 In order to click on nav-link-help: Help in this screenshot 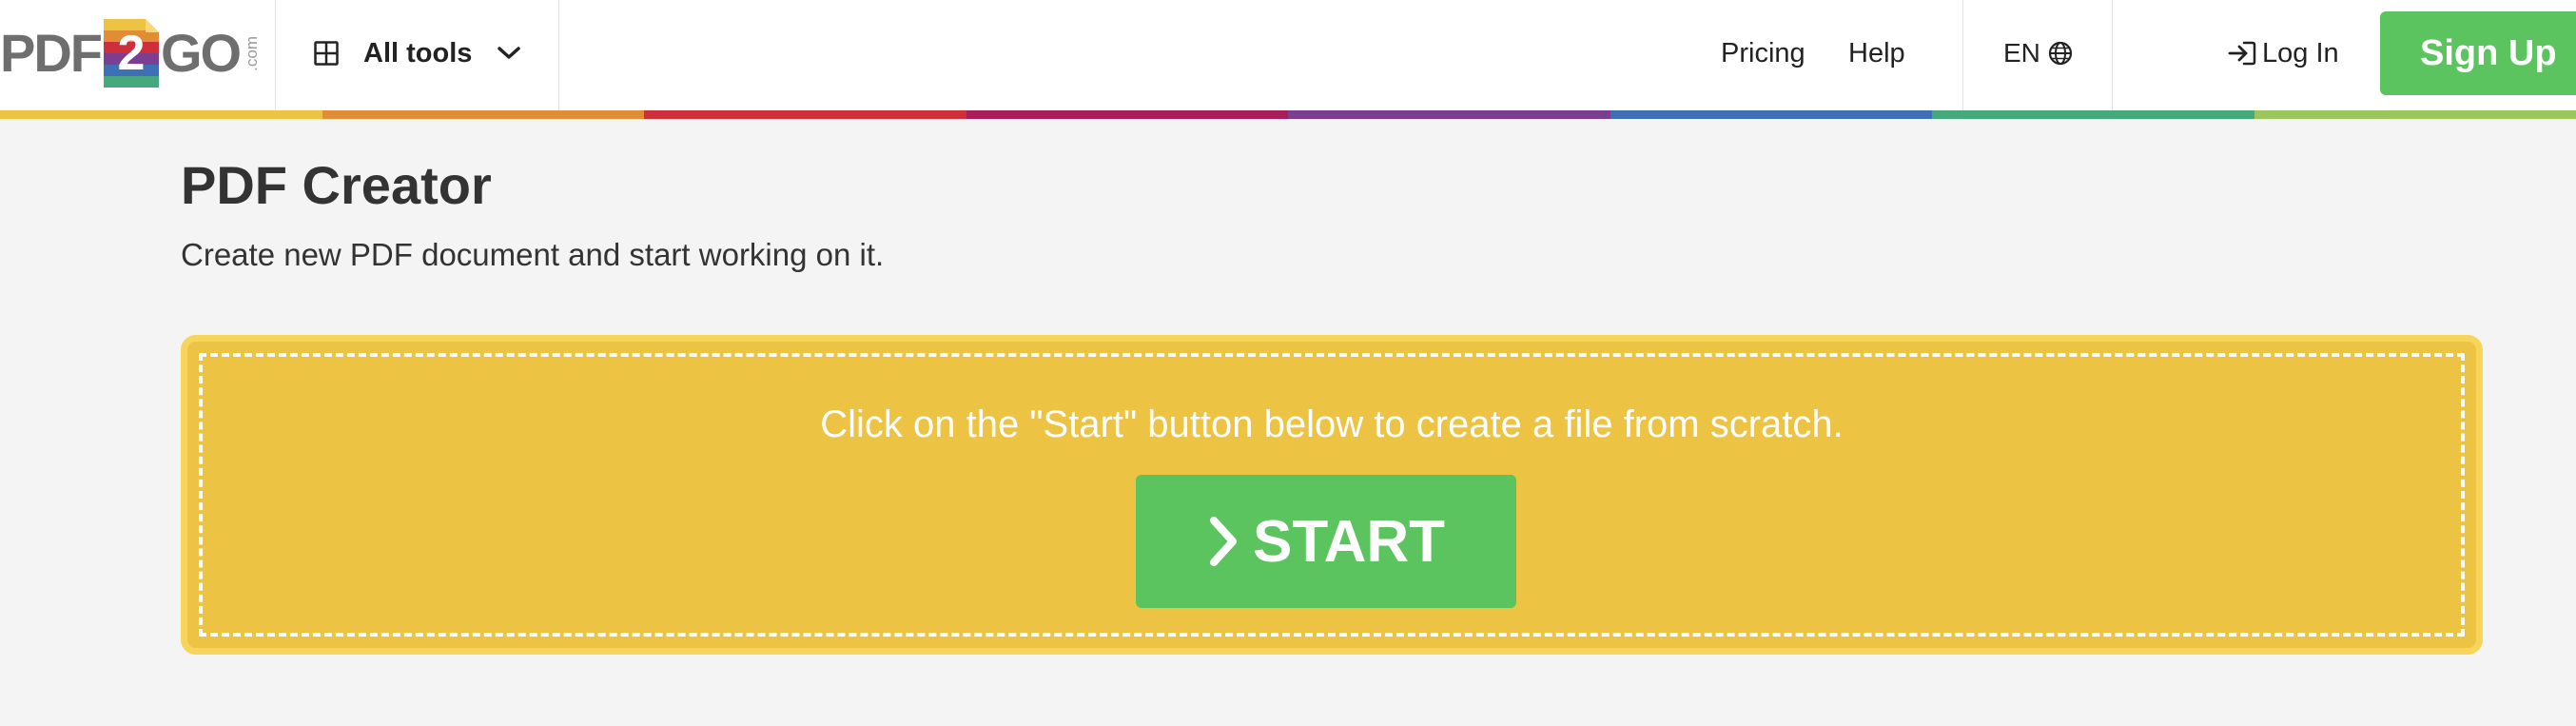, I will do `click(1876, 53)`.